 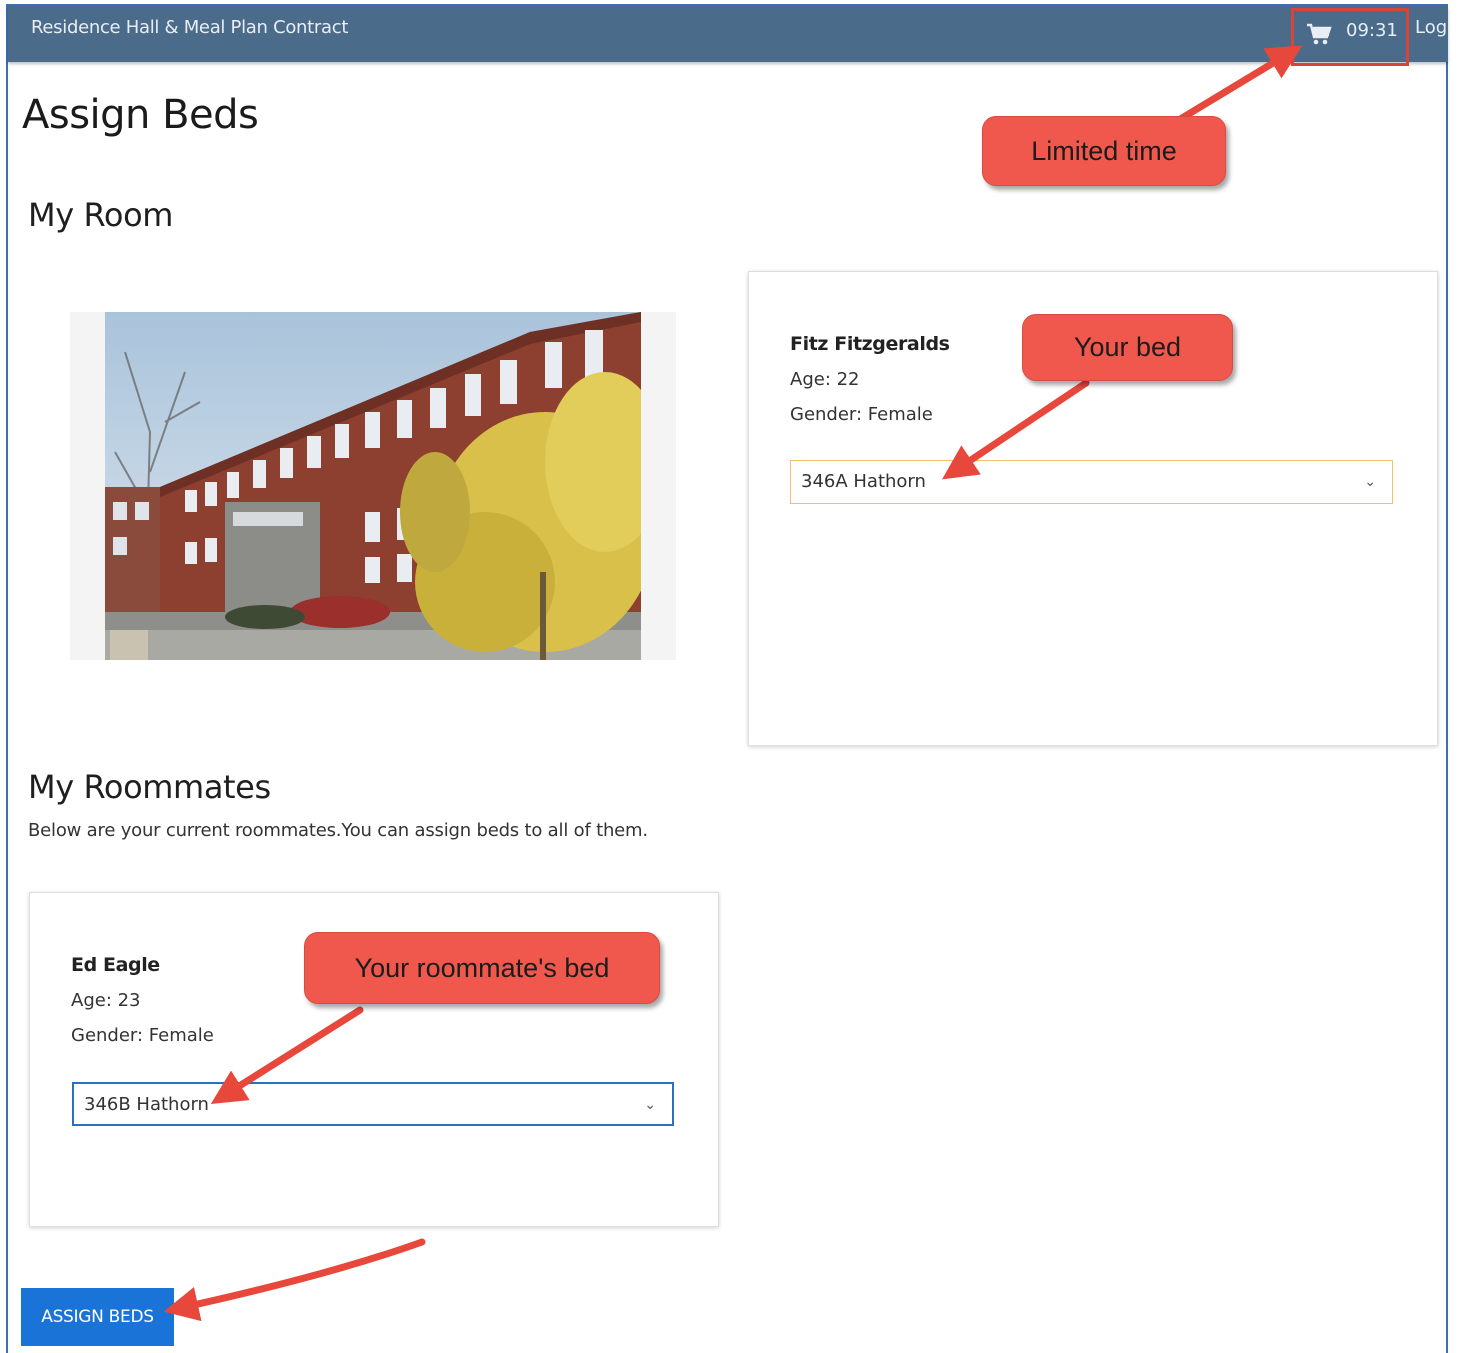 What do you see at coordinates (482, 968) in the screenshot?
I see `callout-roommate-bed: Your roommate's bed` at bounding box center [482, 968].